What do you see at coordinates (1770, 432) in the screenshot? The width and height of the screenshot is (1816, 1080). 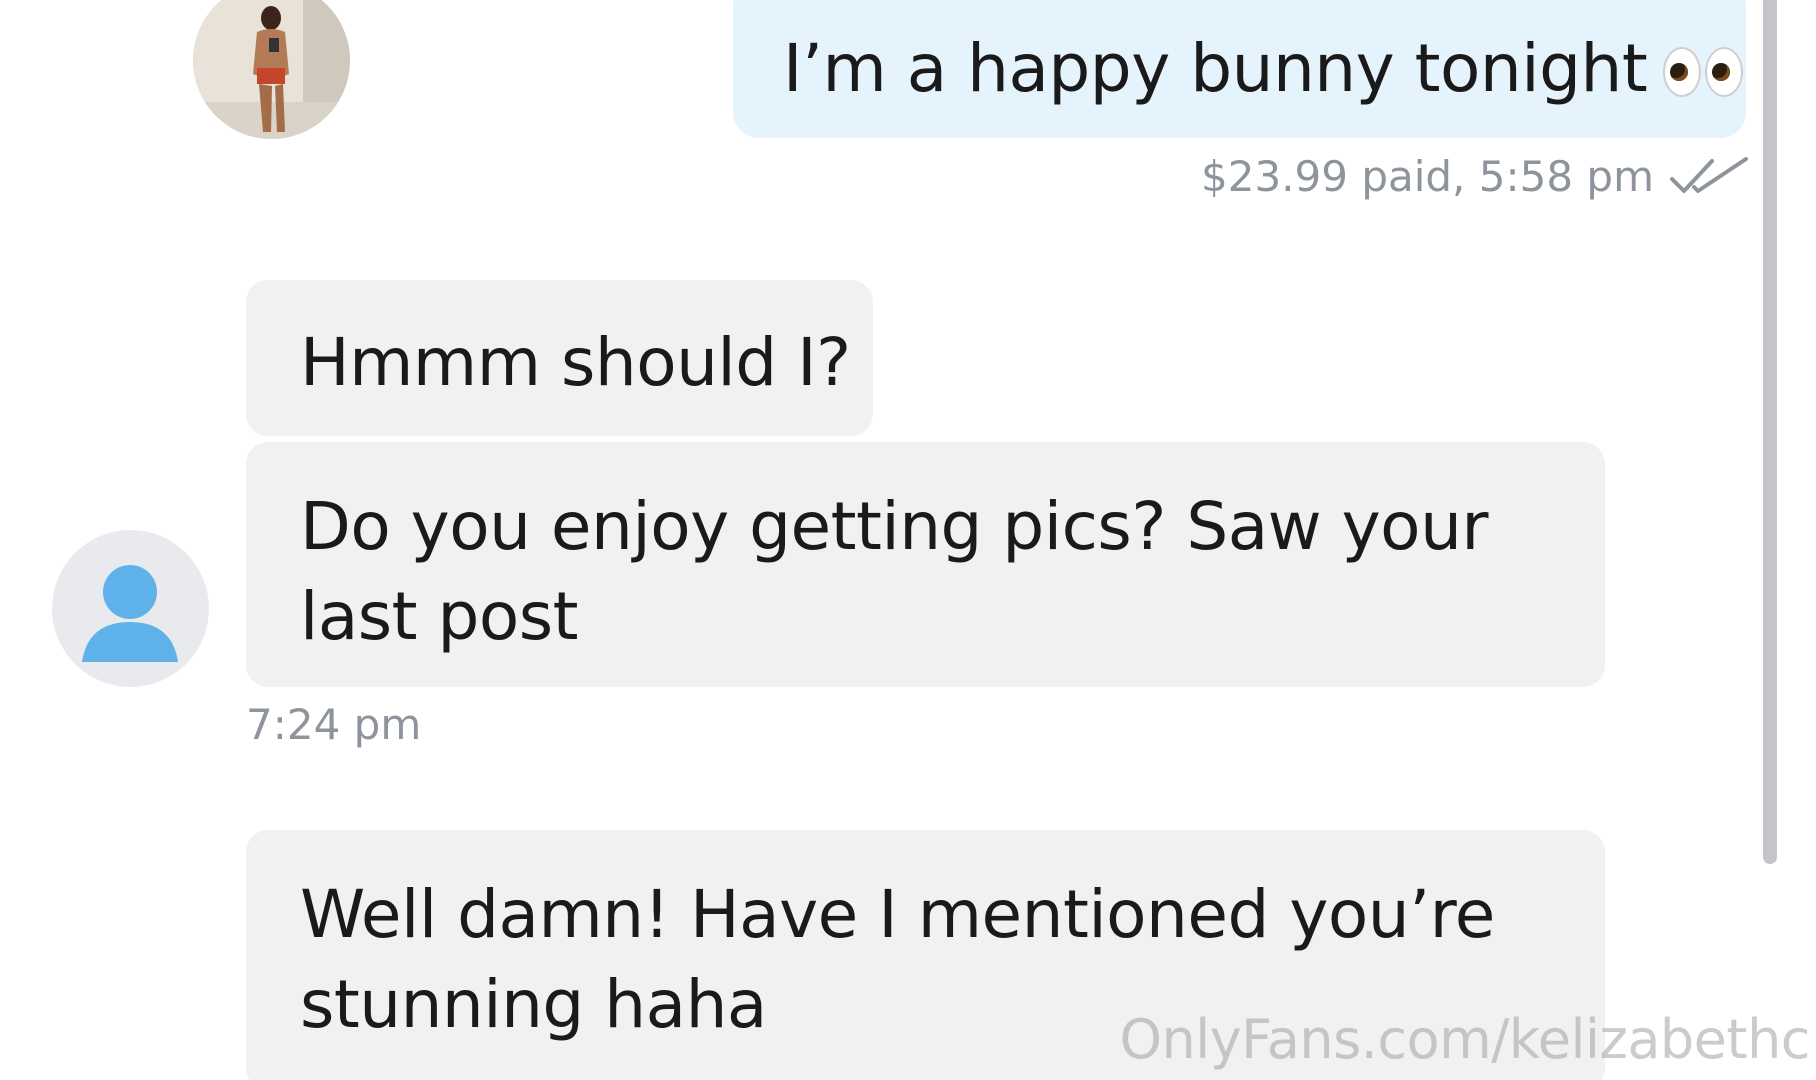 I see `chat-scrollbar` at bounding box center [1770, 432].